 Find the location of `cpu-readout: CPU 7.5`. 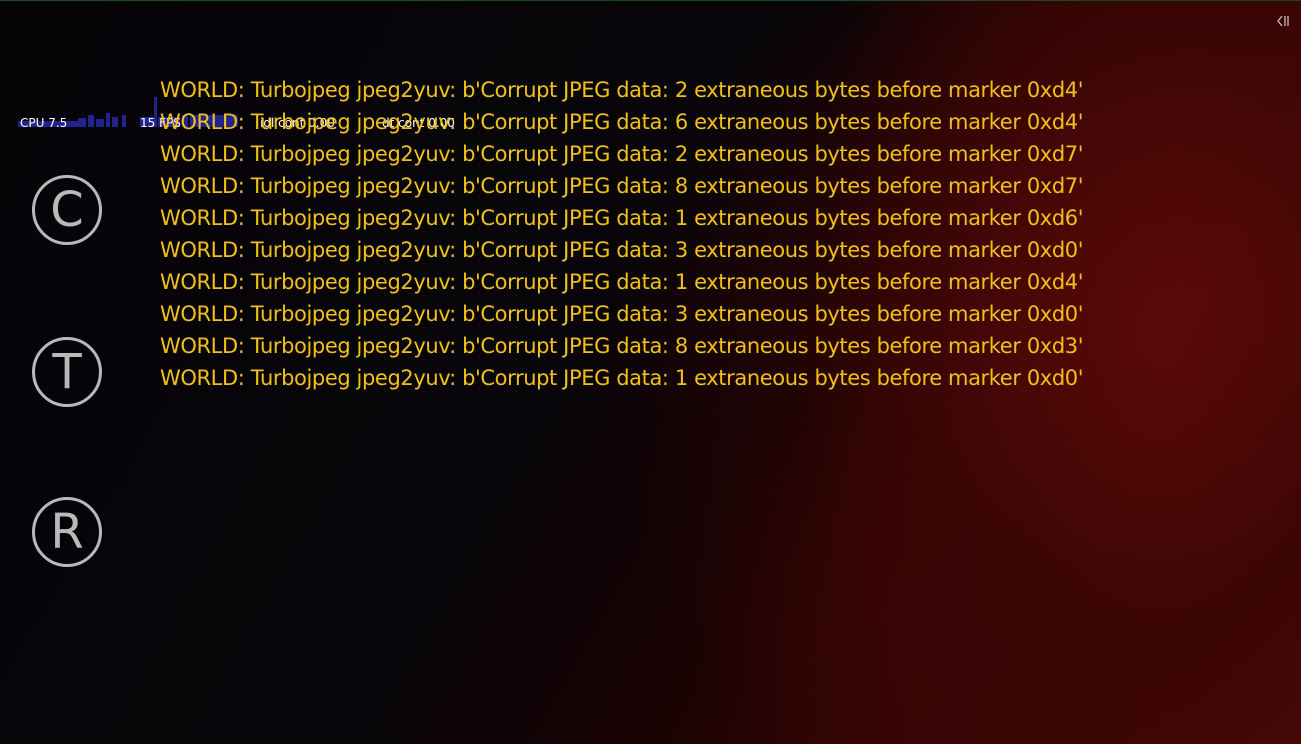

cpu-readout: CPU 7.5 is located at coordinates (44, 123).